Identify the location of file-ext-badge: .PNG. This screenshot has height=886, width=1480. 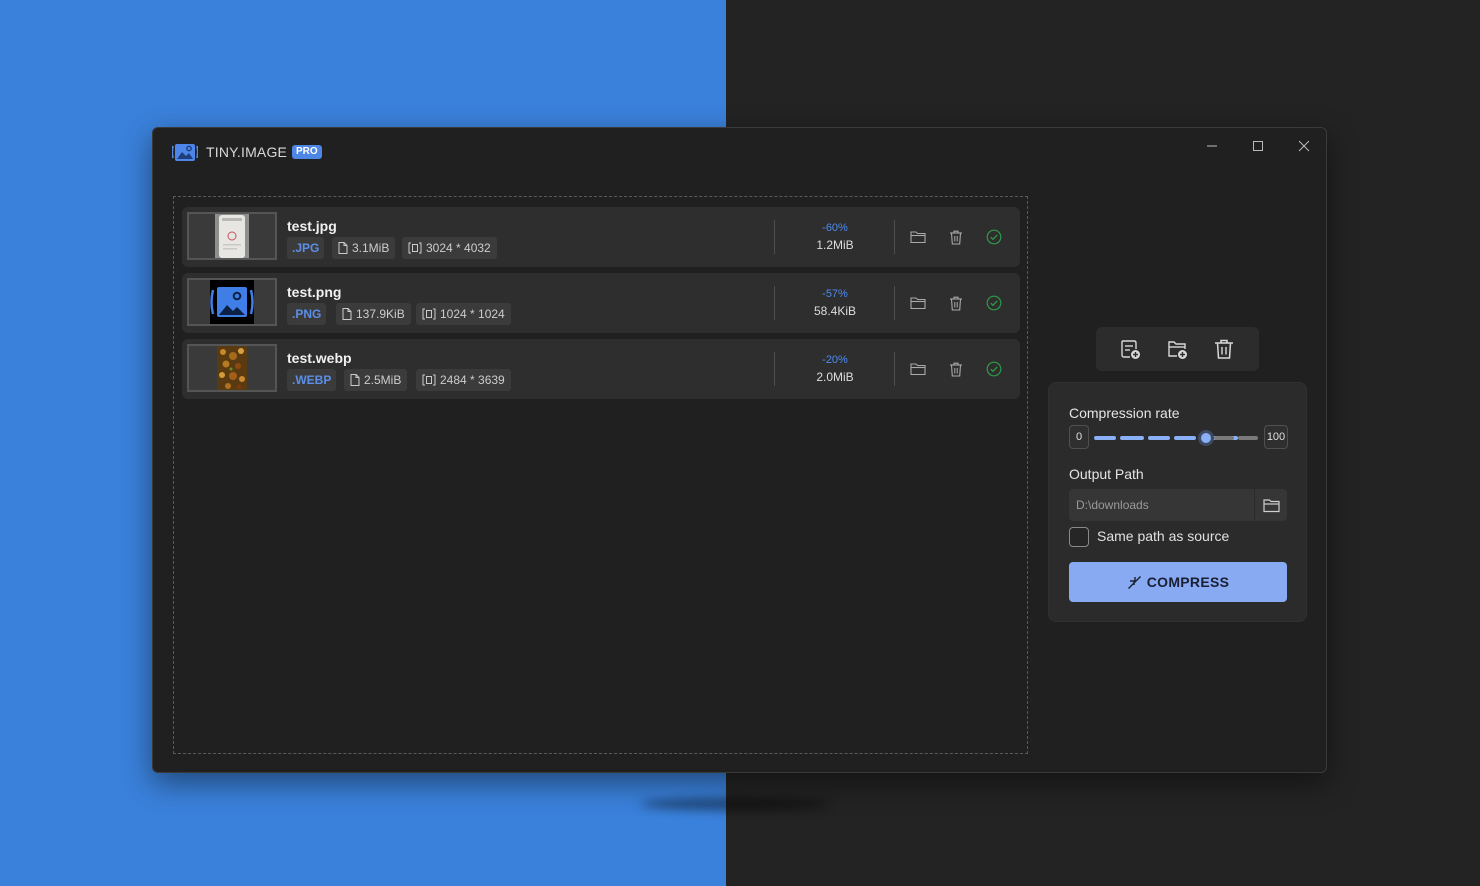
(307, 314).